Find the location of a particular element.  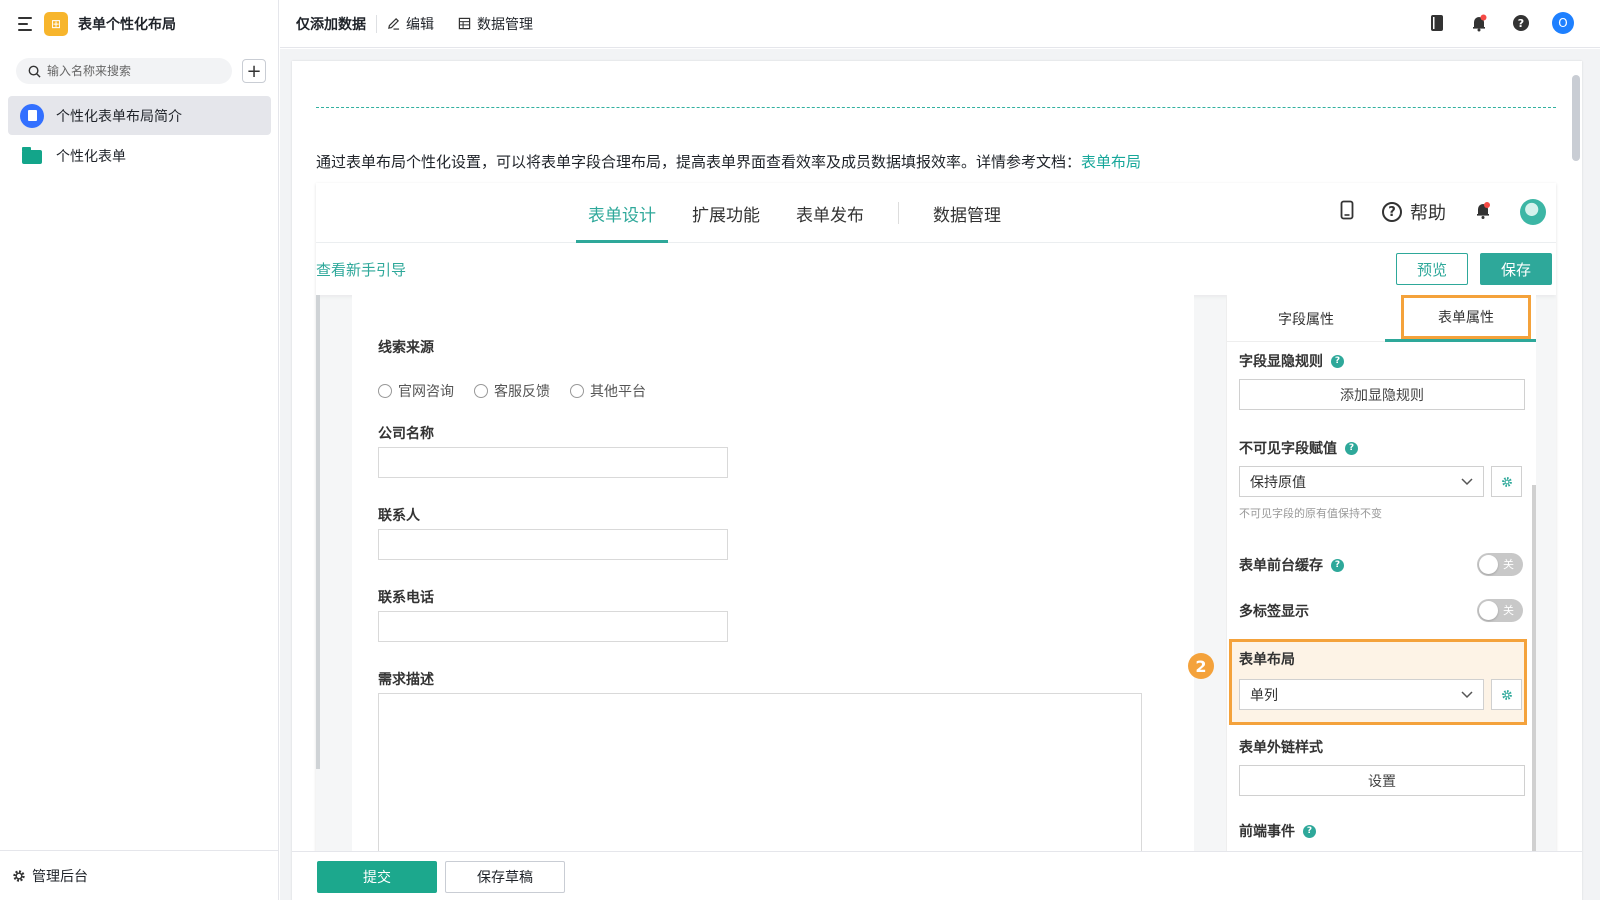

help-icon: ? is located at coordinates (1521, 23).